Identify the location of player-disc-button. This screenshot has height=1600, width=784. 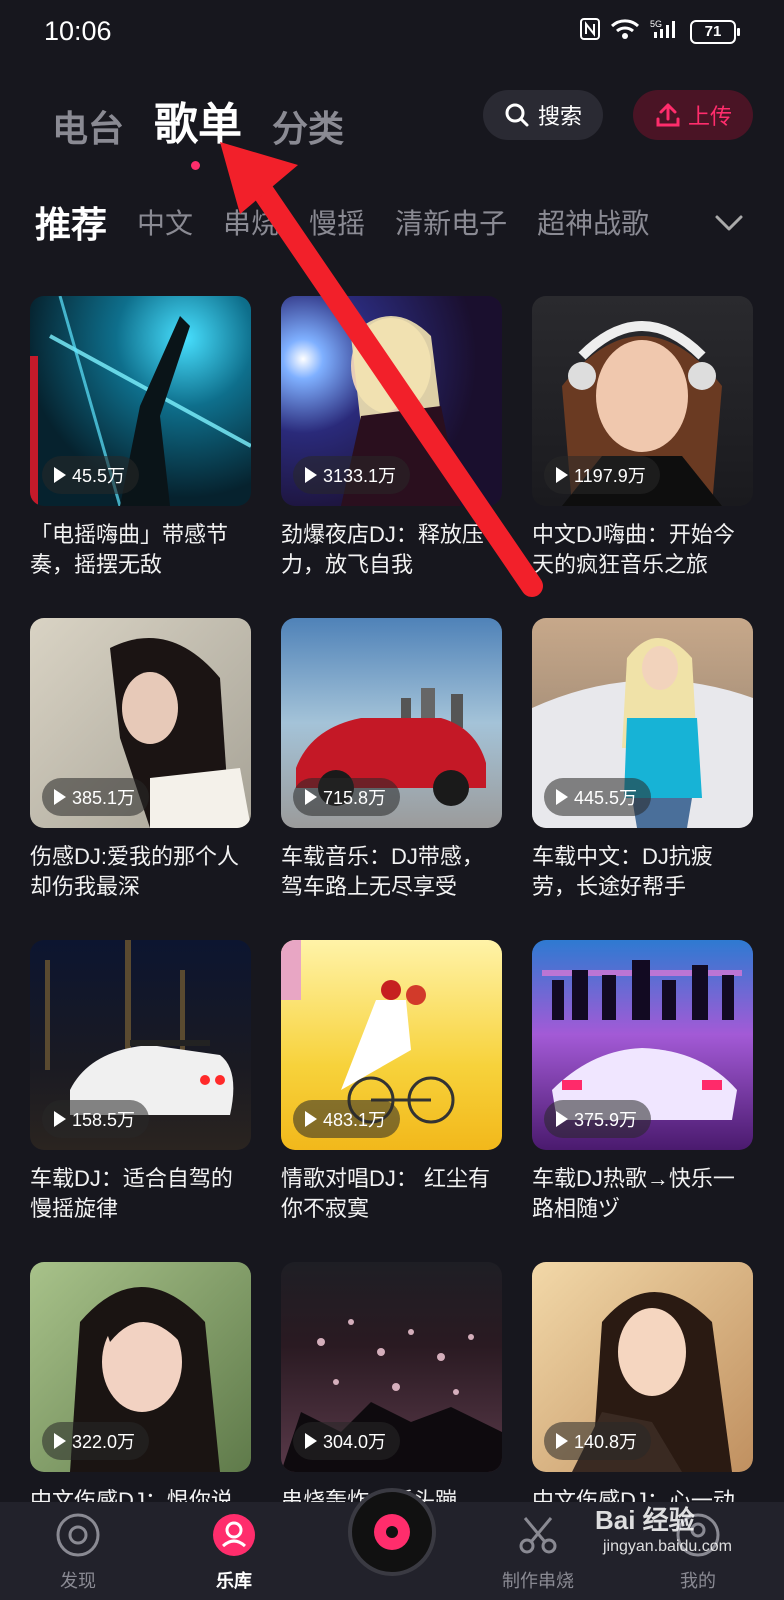
(392, 1532).